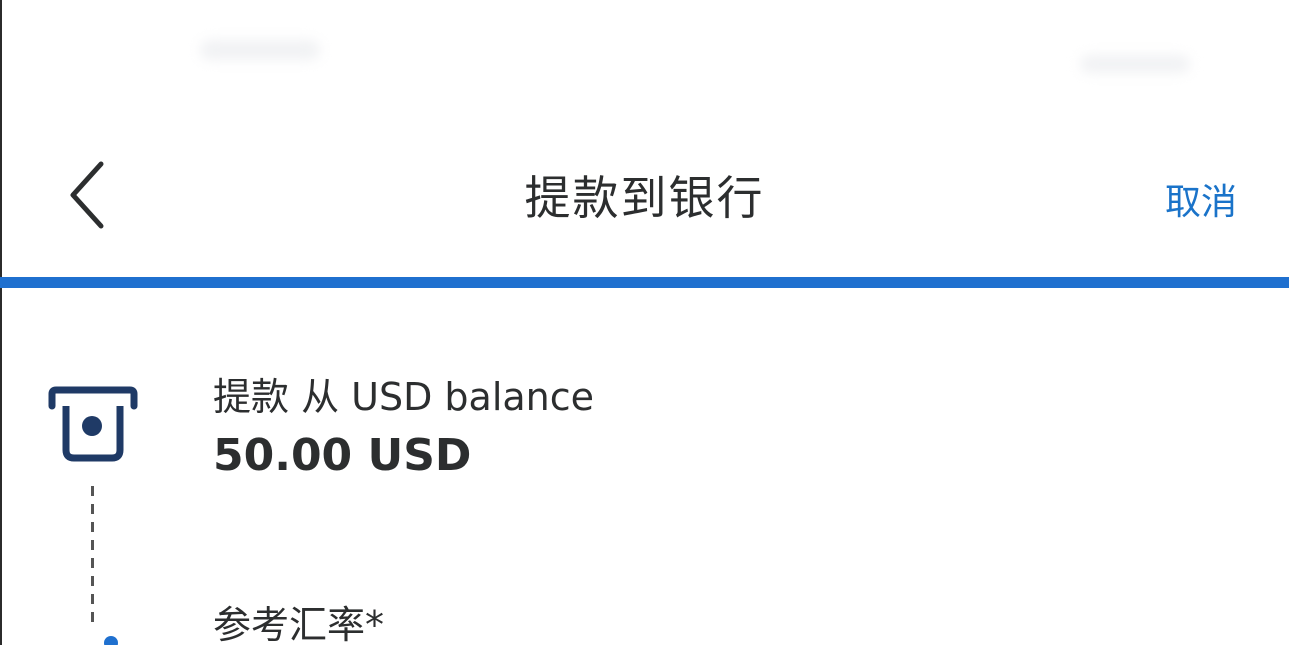  I want to click on page-title: 提款到银行, so click(644, 198).